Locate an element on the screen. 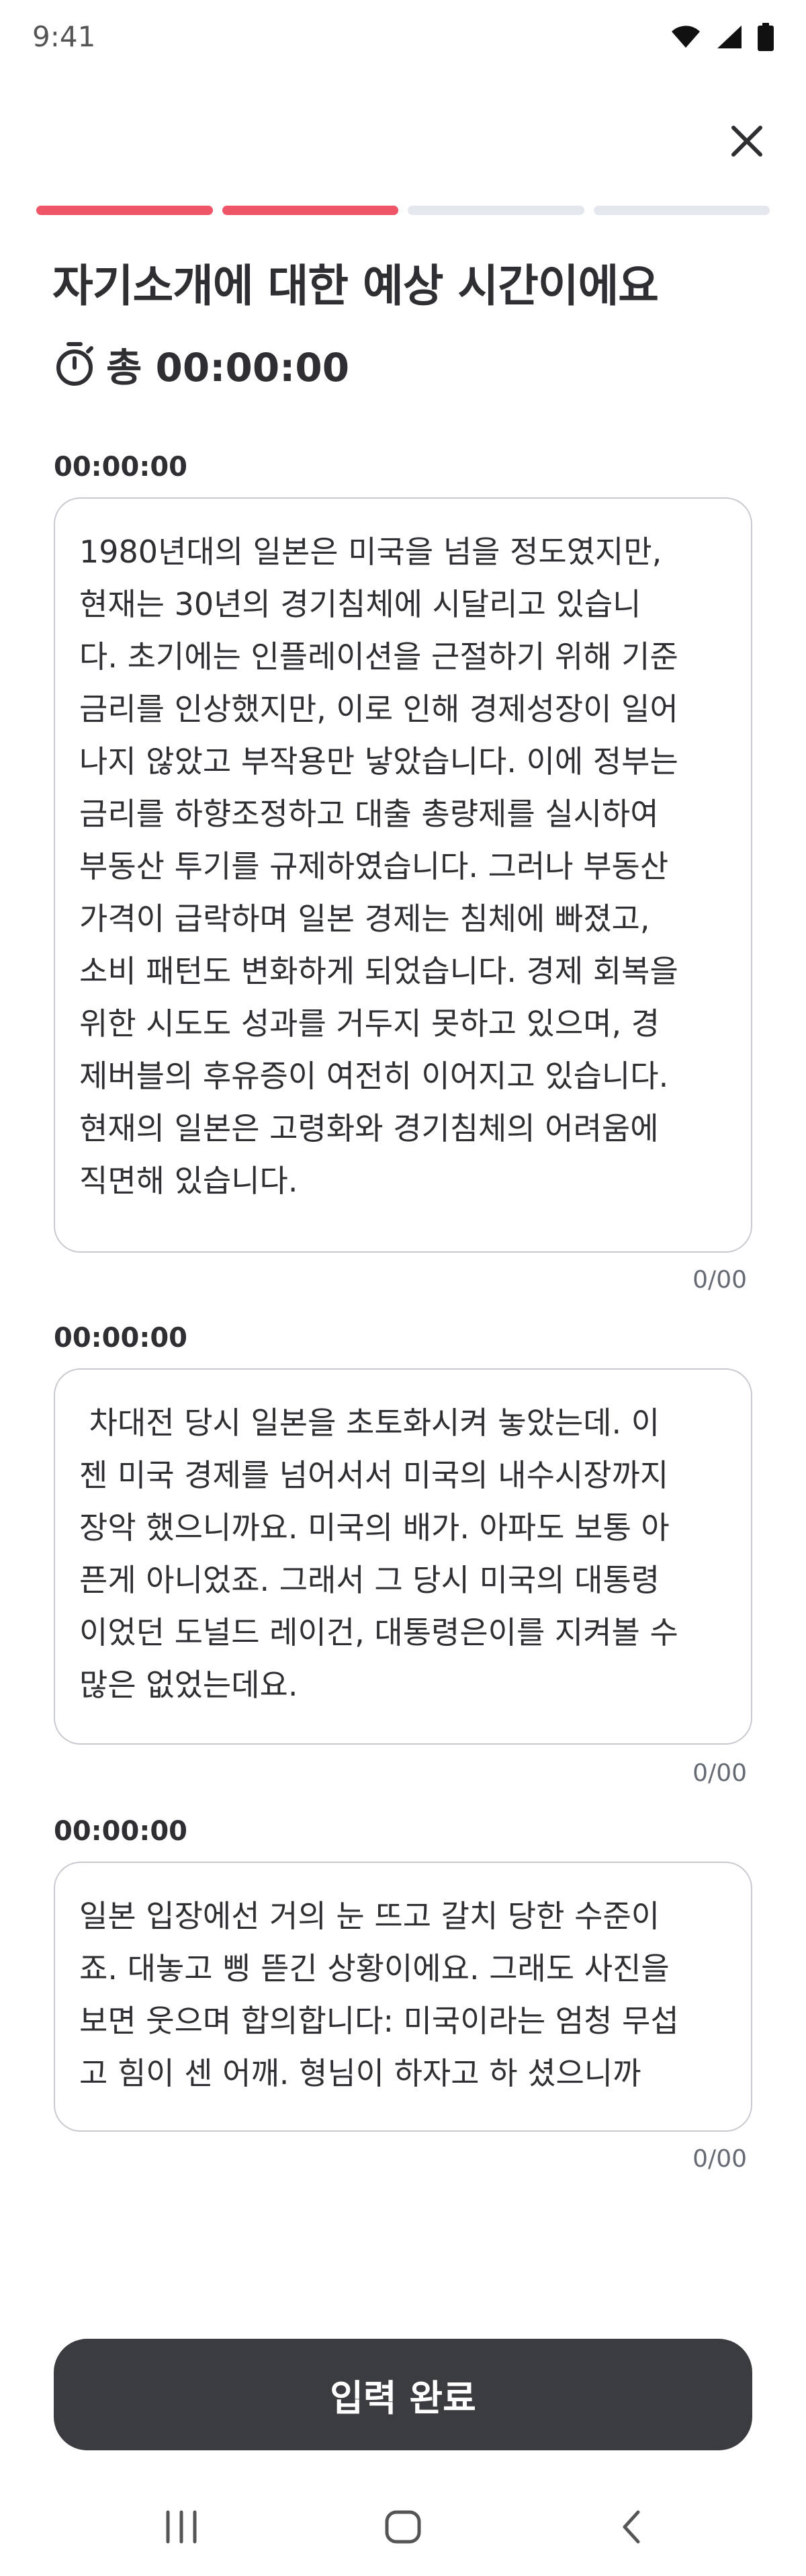 The height and width of the screenshot is (2576, 806). back-icon is located at coordinates (631, 2527).